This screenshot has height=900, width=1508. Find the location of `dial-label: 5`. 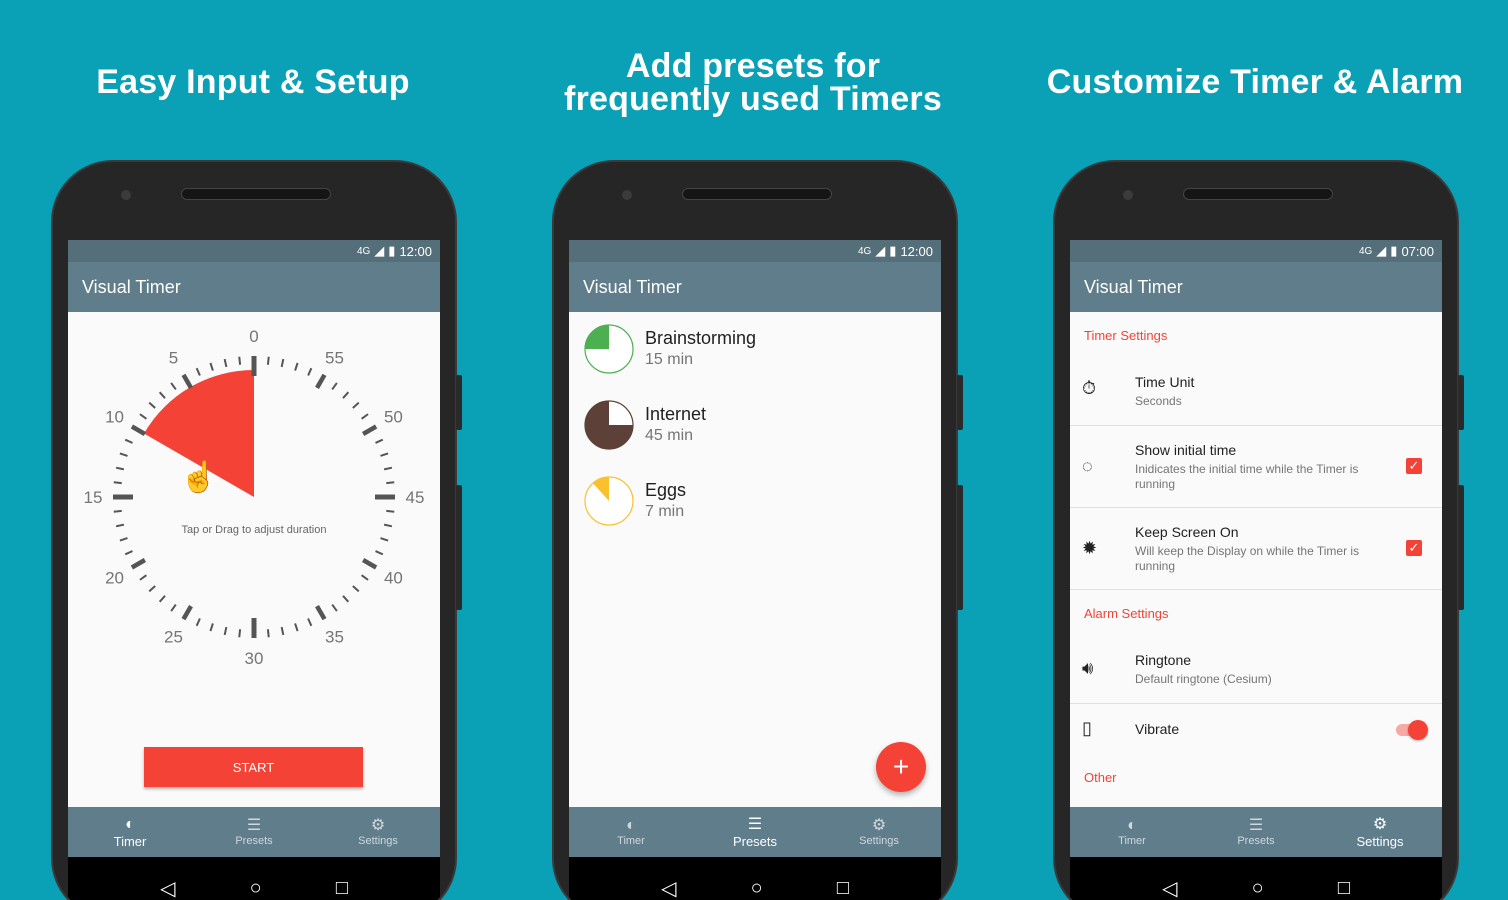

dial-label: 5 is located at coordinates (173, 358).